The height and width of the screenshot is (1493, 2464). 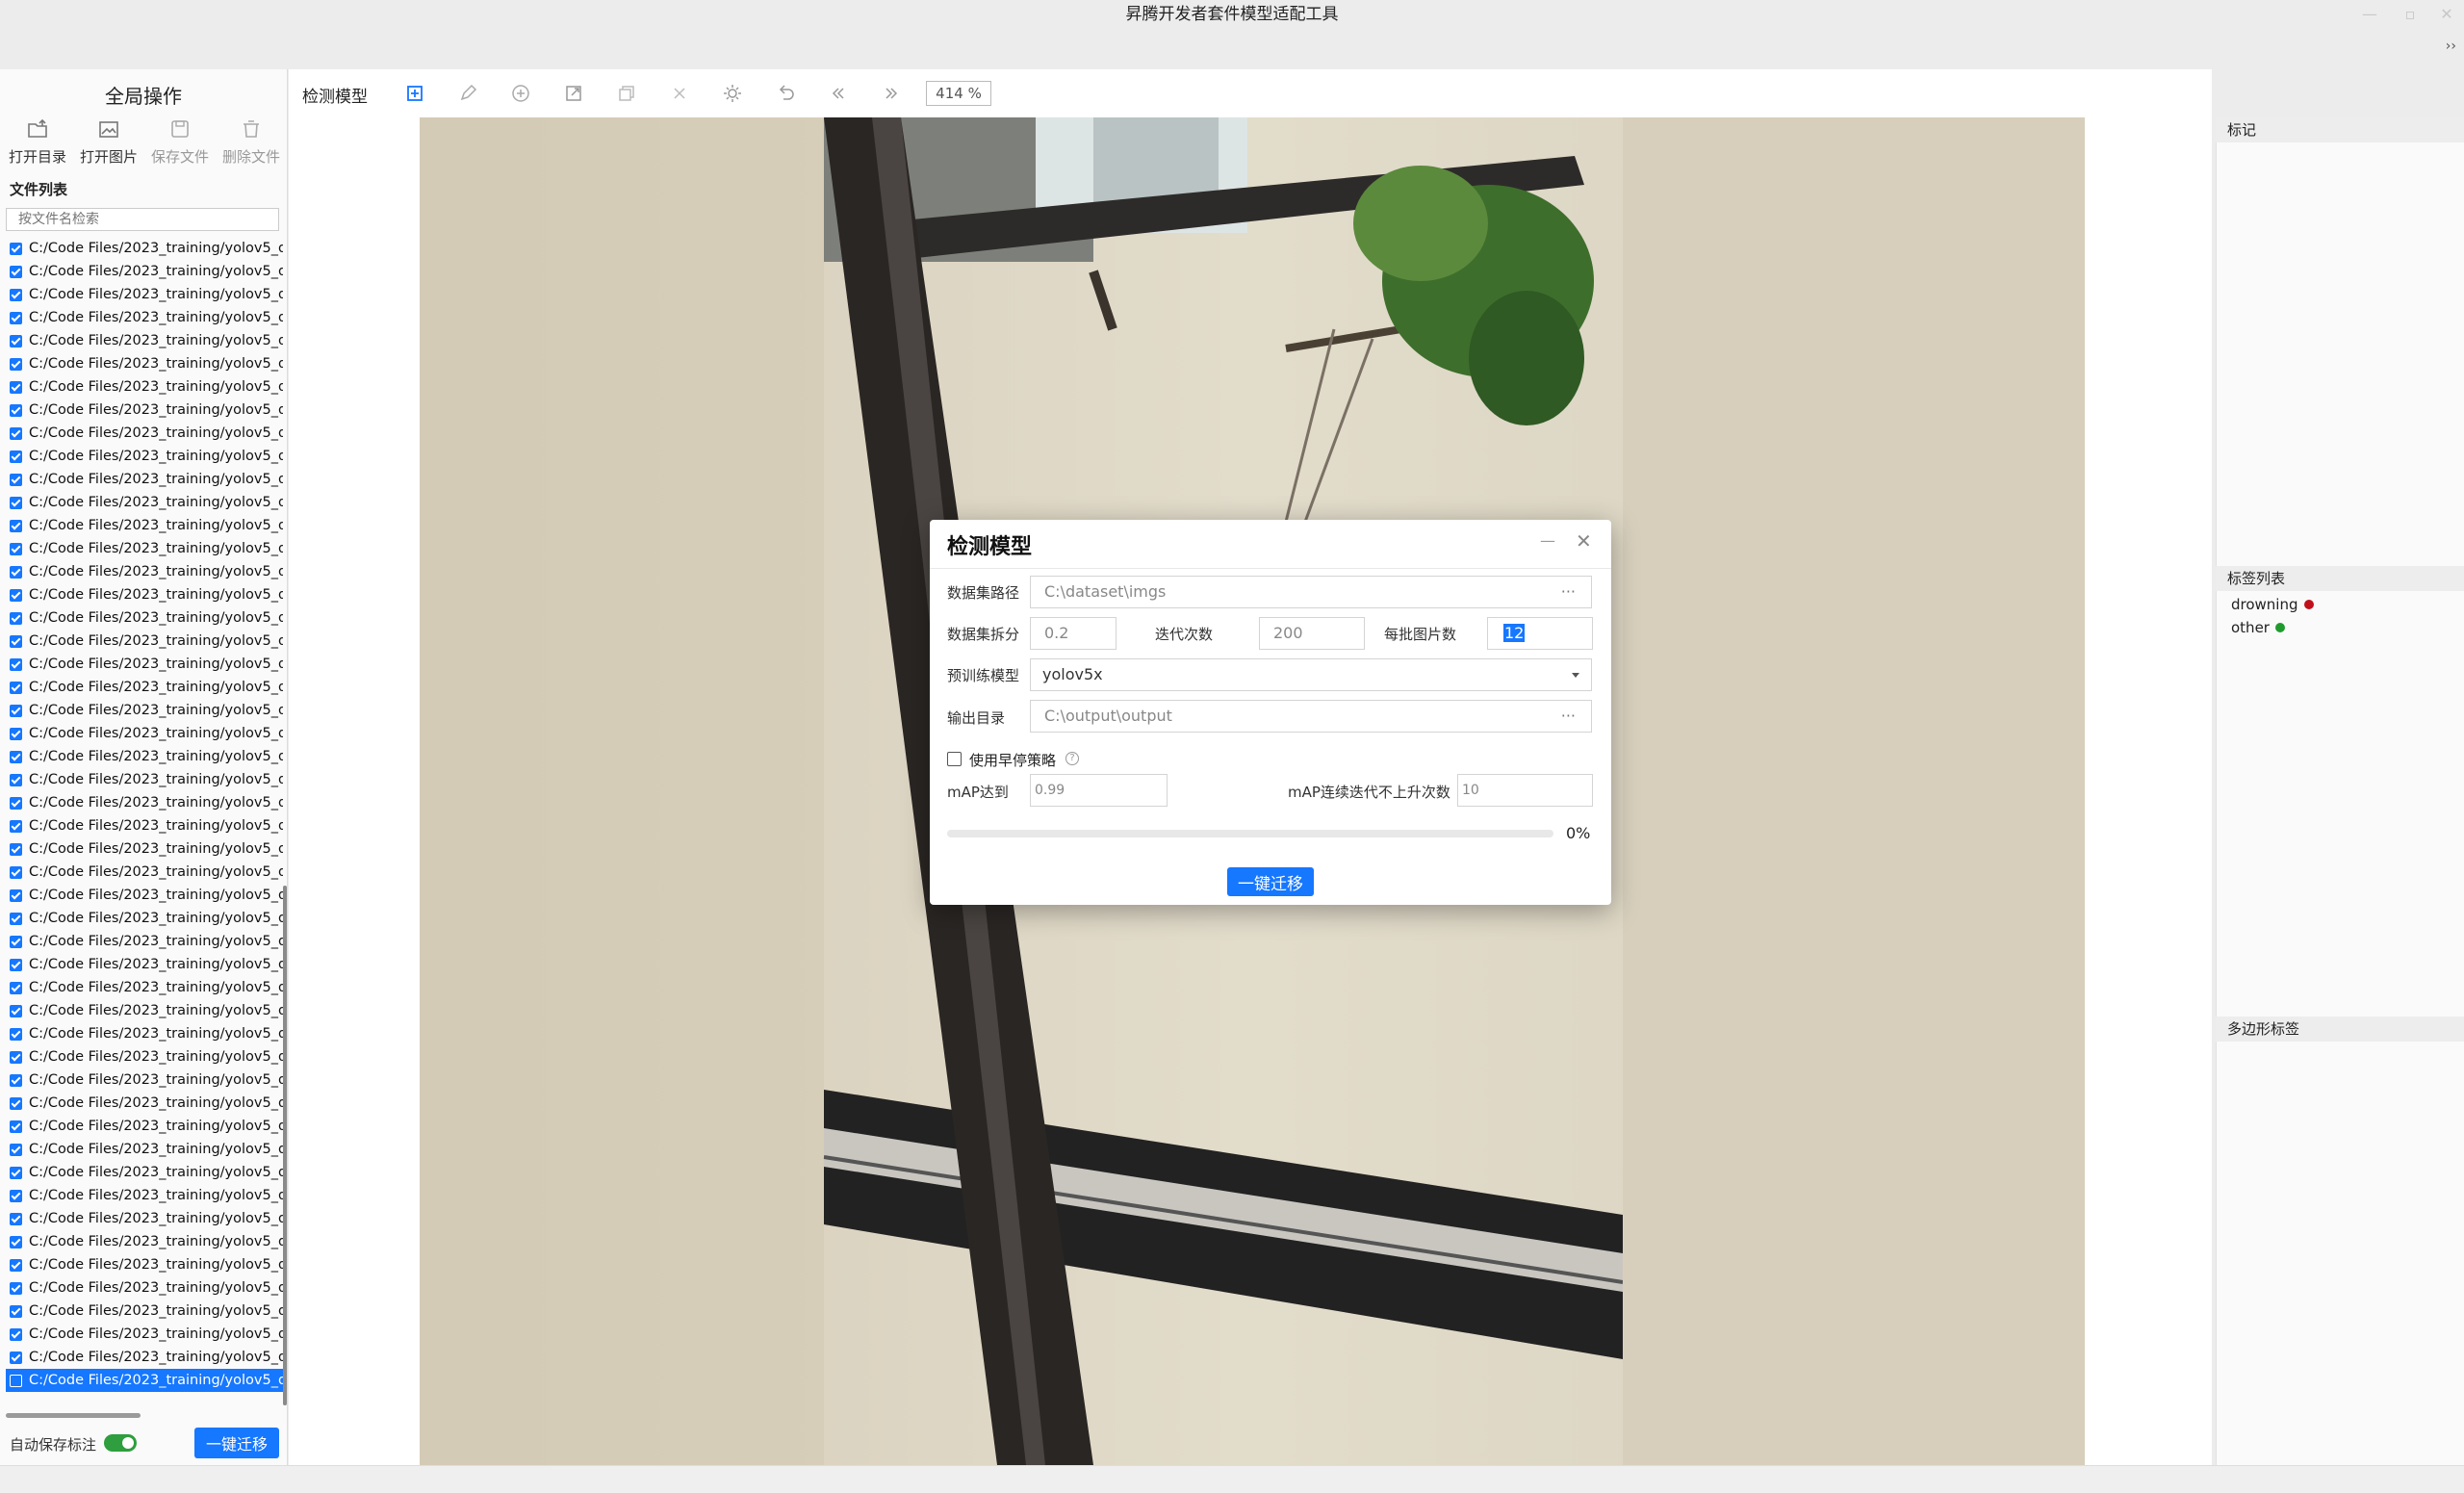 What do you see at coordinates (467, 93) in the screenshot?
I see `edit-pen-icon` at bounding box center [467, 93].